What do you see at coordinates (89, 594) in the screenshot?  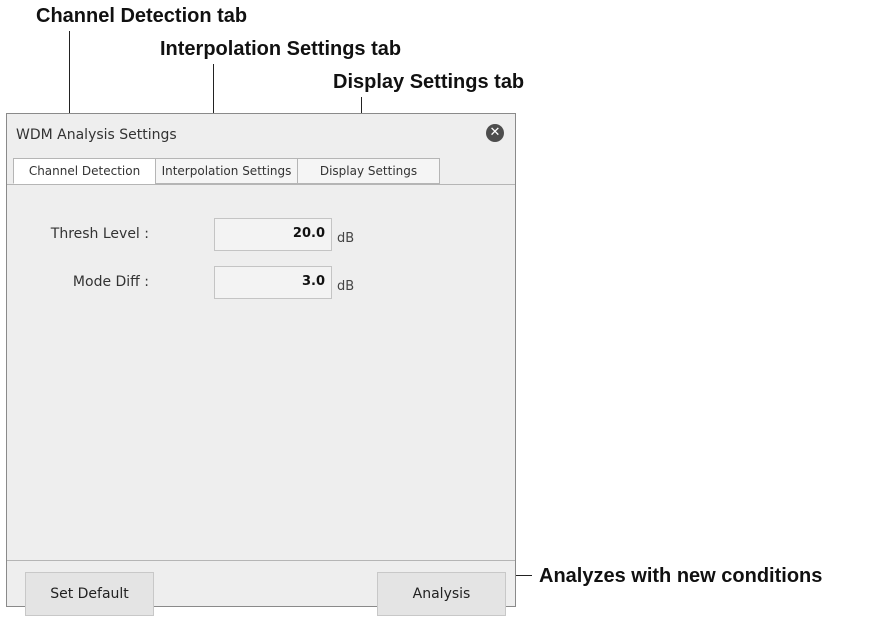 I see `set-default-button: Set Default` at bounding box center [89, 594].